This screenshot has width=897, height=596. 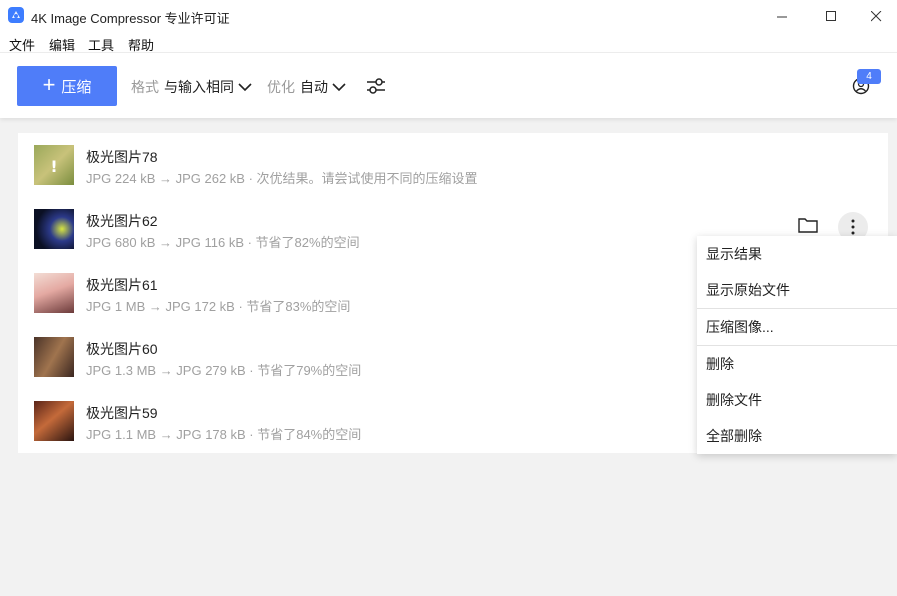 I want to click on context-menu: 显示结果 显示原始文件 压缩图像... 删除 删除文件 全部删除, so click(x=797, y=345).